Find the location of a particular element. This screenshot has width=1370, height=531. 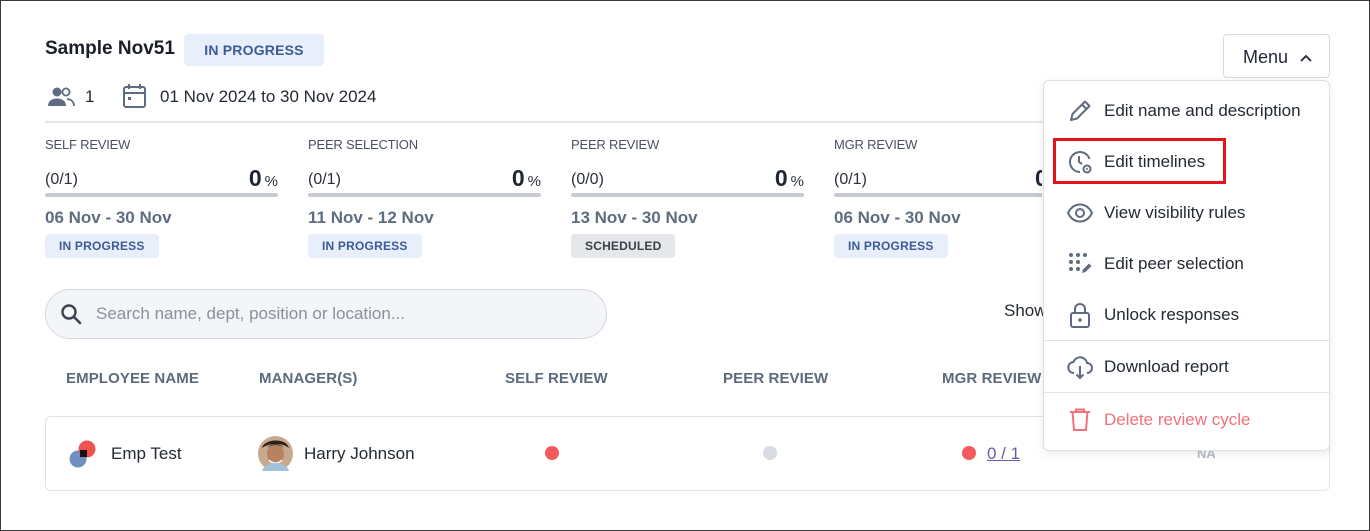

menu-item-edit-name: Edit name and description is located at coordinates (1186, 111).